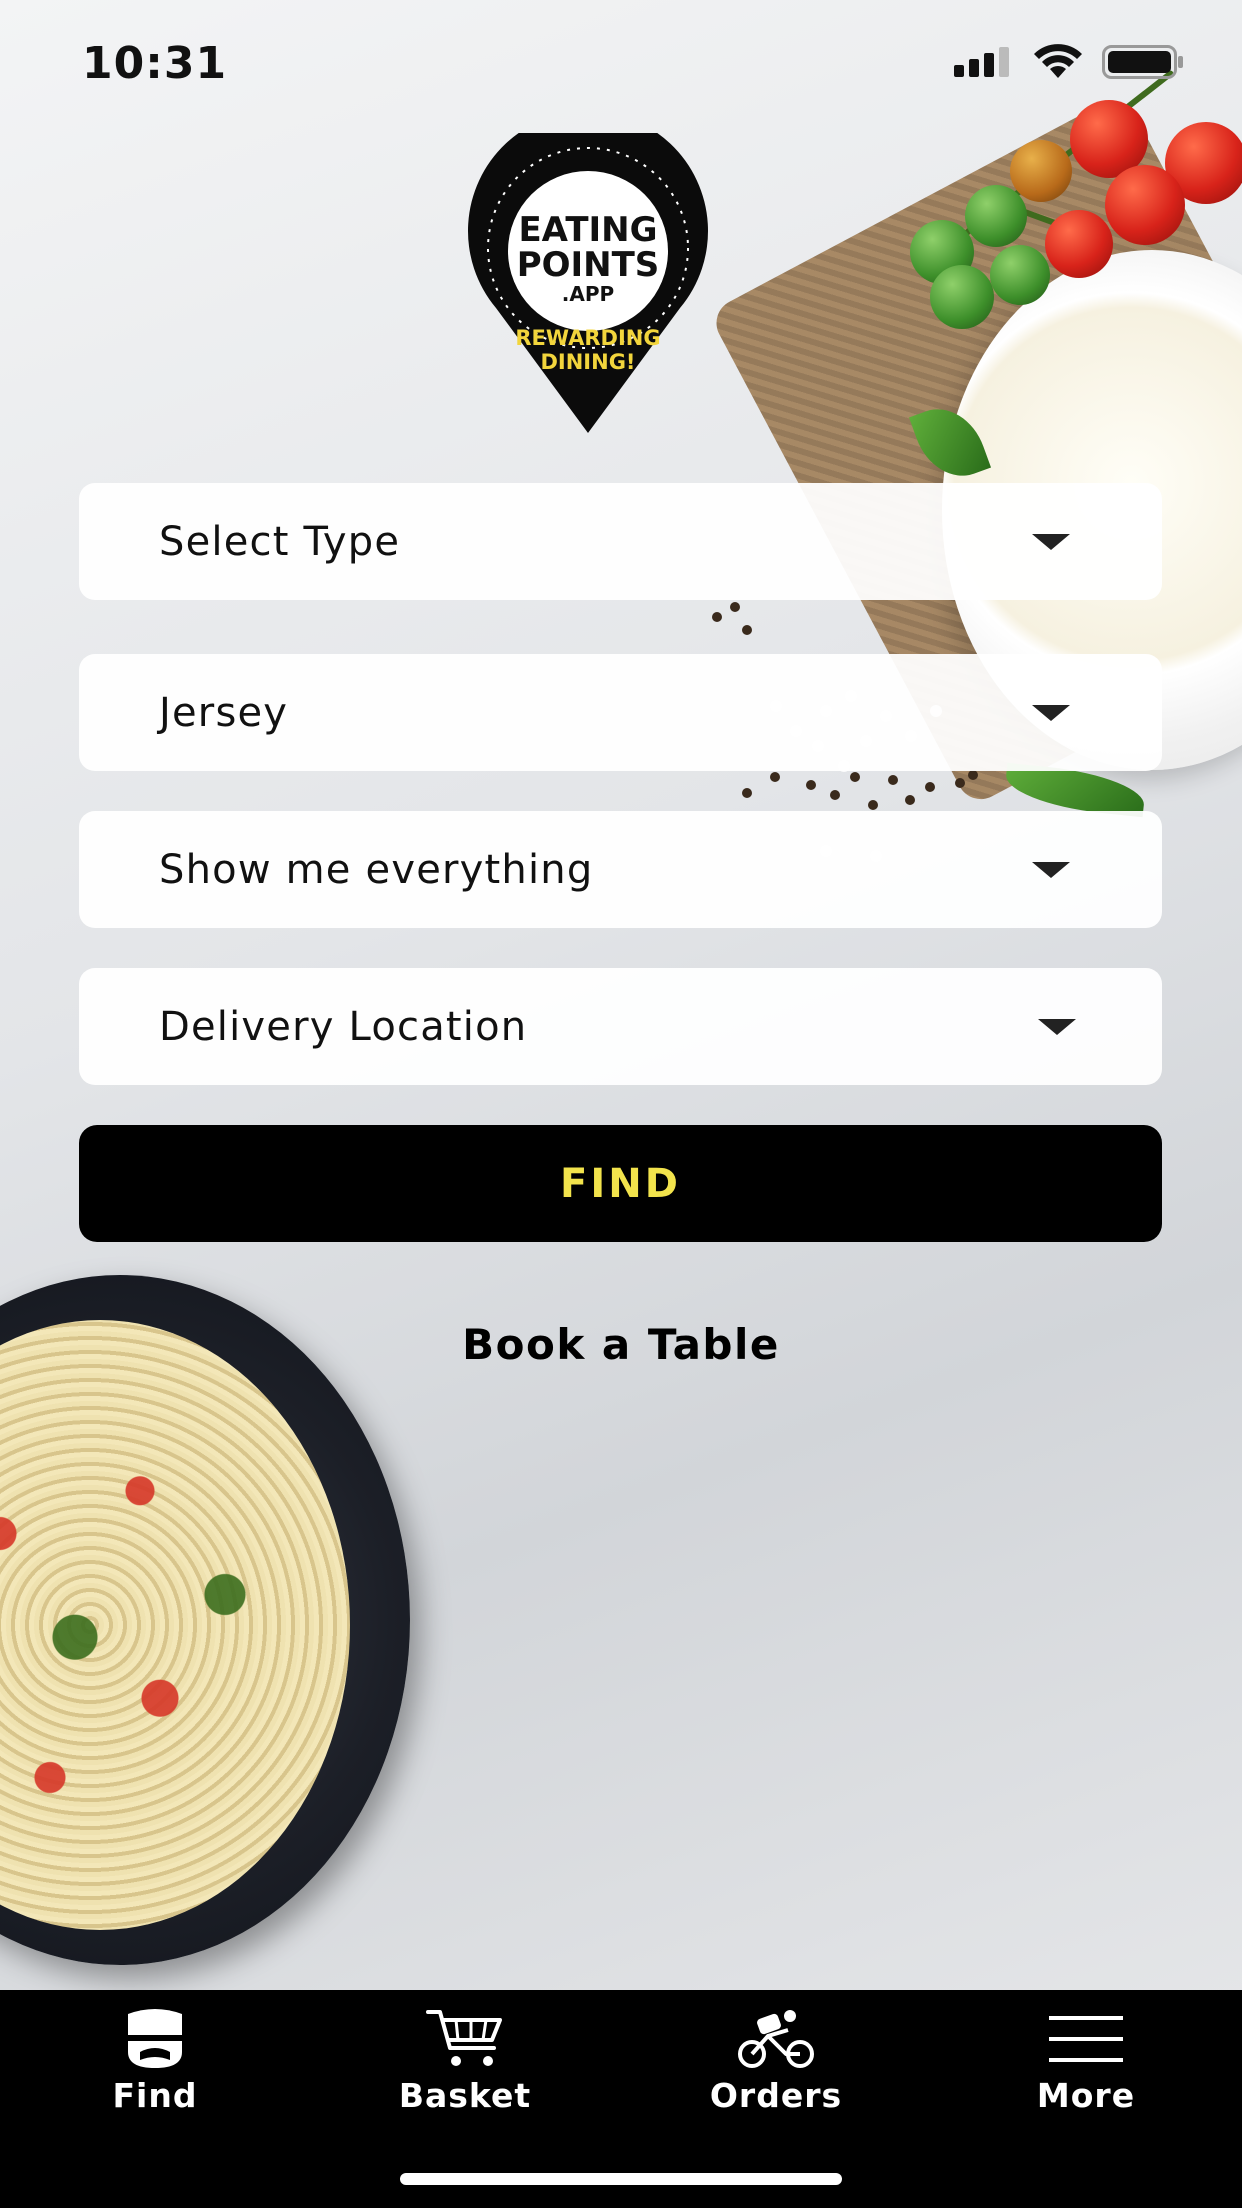 The height and width of the screenshot is (2208, 1242). Describe the element at coordinates (620, 869) in the screenshot. I see `category-dropdown: Show me everything` at that location.